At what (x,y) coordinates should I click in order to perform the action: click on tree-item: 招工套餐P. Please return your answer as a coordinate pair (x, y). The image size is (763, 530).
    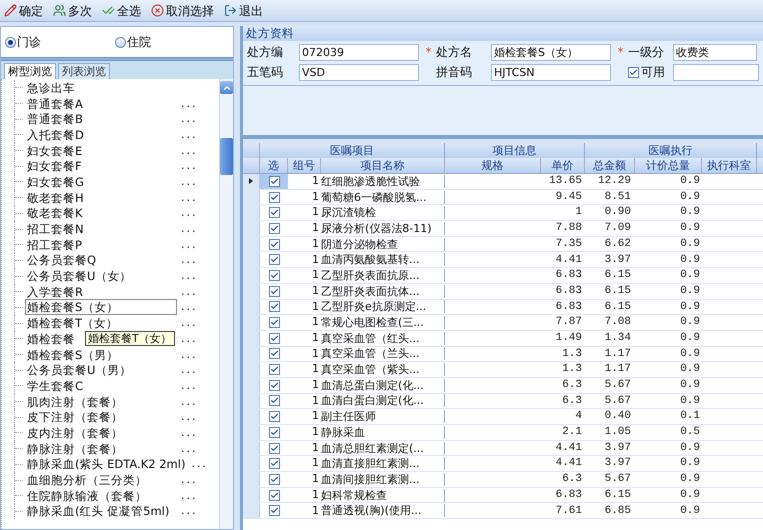
    Looking at the image, I should click on (101, 244).